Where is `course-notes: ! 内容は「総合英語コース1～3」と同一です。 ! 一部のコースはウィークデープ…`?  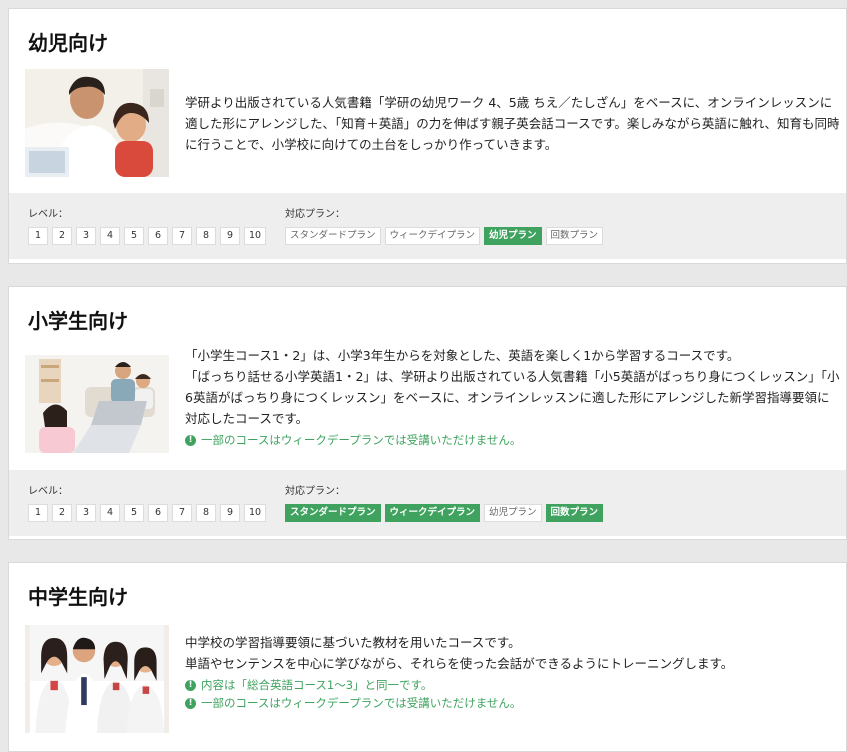 course-notes: ! 内容は「総合英語コース1～3」と同一です。 ! 一部のコースはウィークデープ… is located at coordinates (512, 694).